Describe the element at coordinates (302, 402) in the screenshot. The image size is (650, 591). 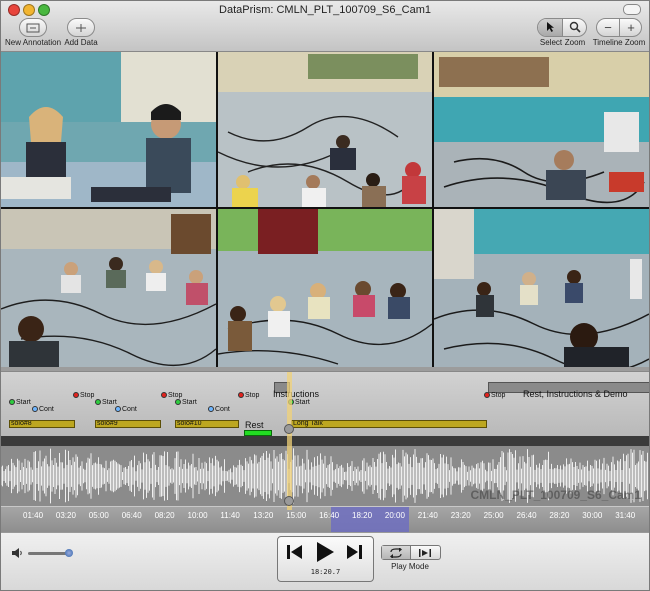
I see `start-label-4: Start` at that location.